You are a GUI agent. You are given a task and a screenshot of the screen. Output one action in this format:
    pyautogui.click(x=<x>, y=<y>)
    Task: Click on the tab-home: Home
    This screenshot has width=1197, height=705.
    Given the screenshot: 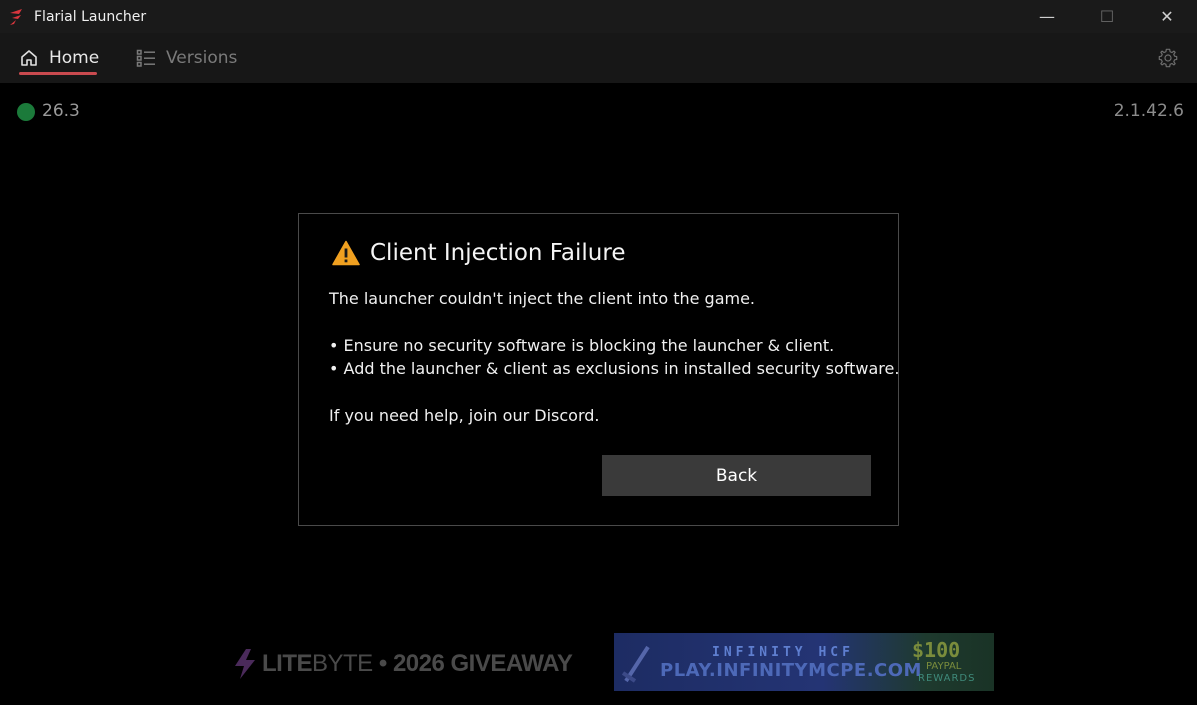 What is the action you would take?
    pyautogui.click(x=59, y=58)
    